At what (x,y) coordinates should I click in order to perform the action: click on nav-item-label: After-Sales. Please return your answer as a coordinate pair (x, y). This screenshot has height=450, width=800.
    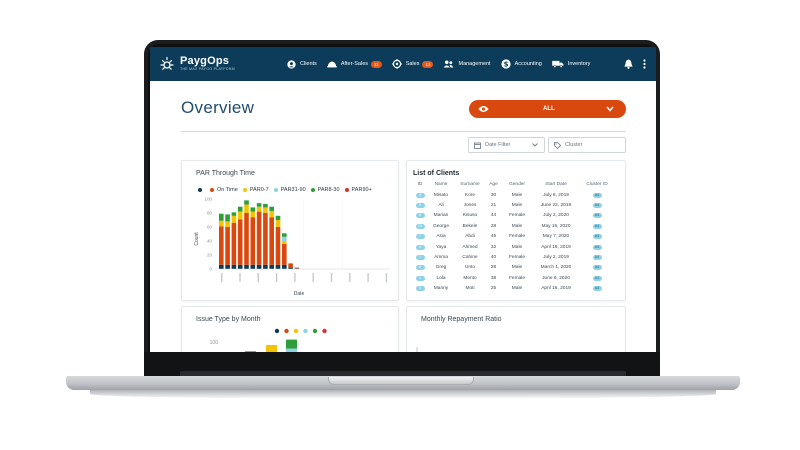
    Looking at the image, I should click on (354, 64).